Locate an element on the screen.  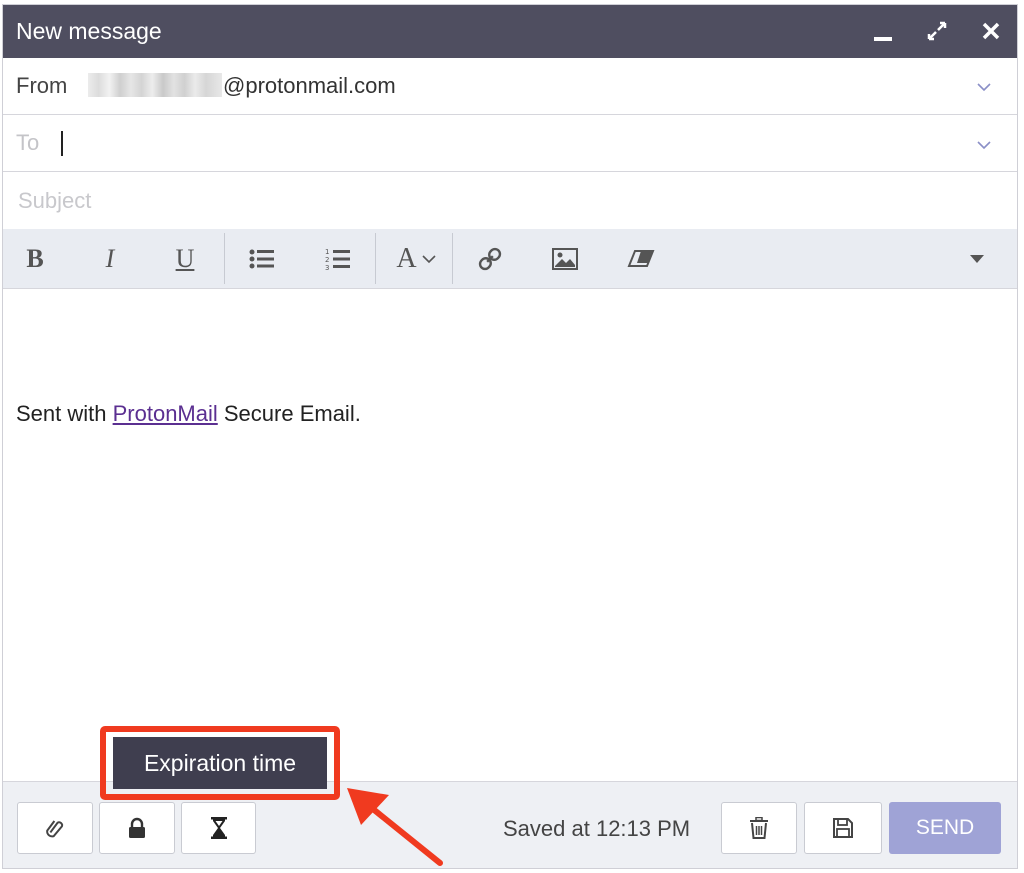
saved-status: Saved at 12:13 PM is located at coordinates (597, 828).